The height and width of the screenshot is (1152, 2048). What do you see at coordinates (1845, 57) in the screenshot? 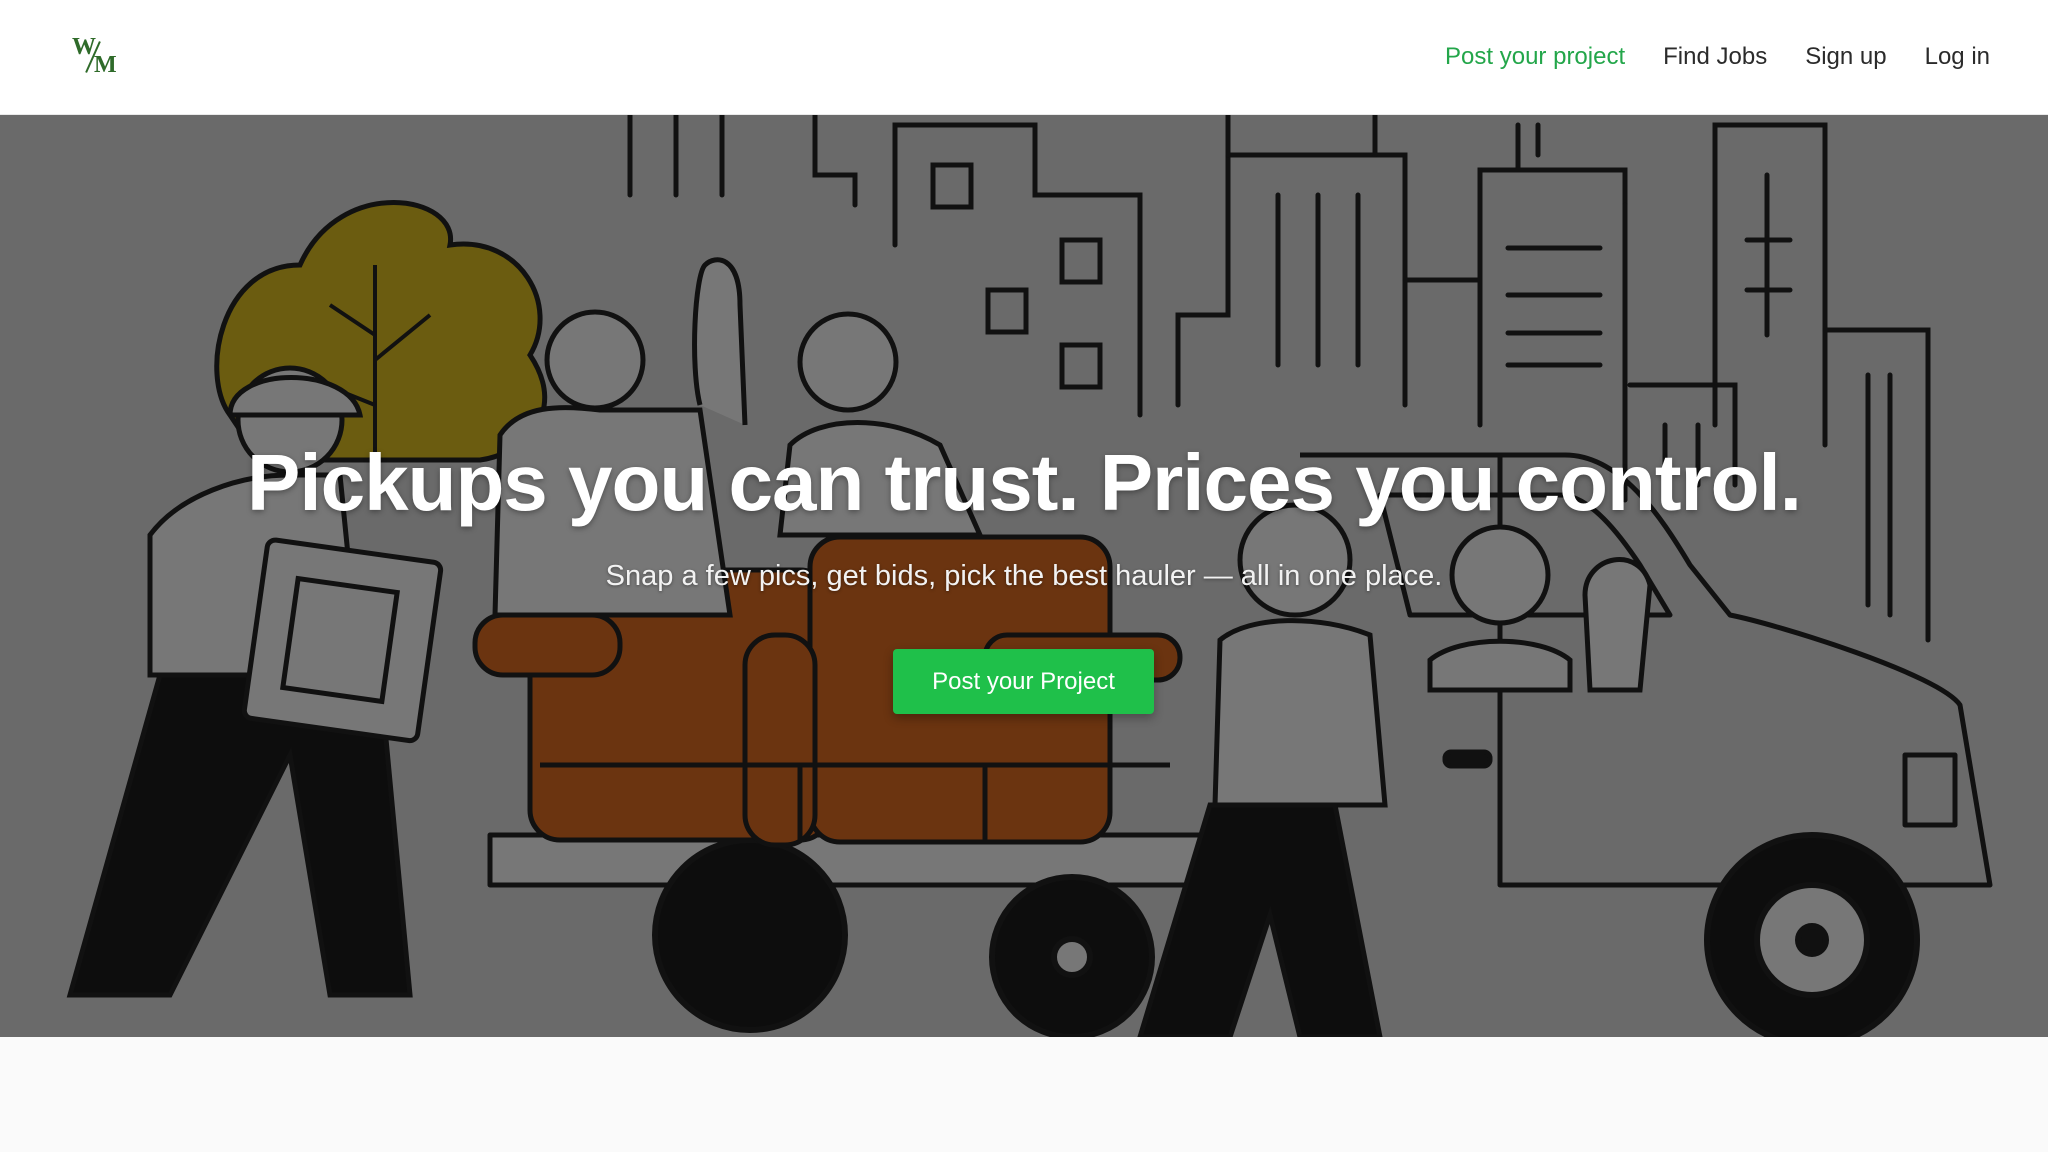
I see `nav-sign-up-link: Sign up` at bounding box center [1845, 57].